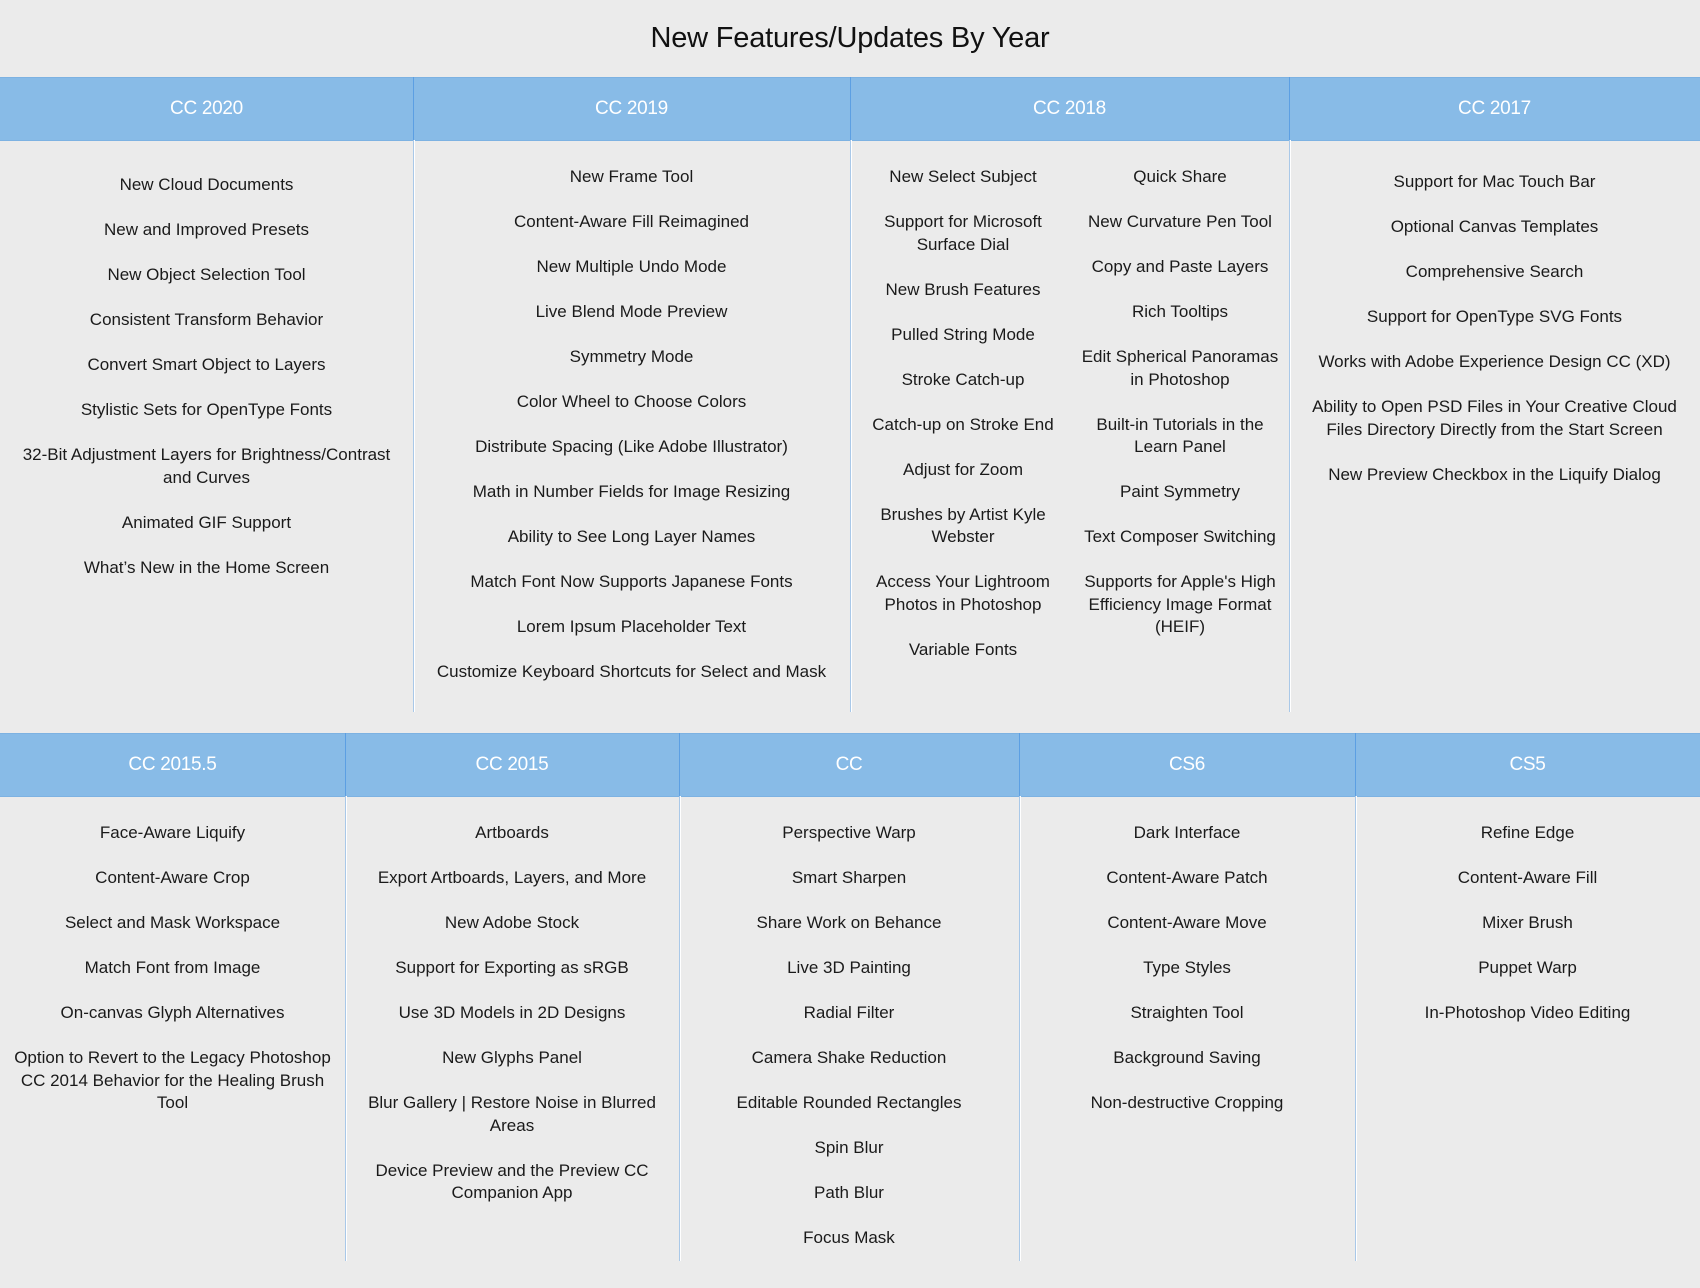 This screenshot has width=1700, height=1288. I want to click on feature-item: Text Composer Switching, so click(1180, 536).